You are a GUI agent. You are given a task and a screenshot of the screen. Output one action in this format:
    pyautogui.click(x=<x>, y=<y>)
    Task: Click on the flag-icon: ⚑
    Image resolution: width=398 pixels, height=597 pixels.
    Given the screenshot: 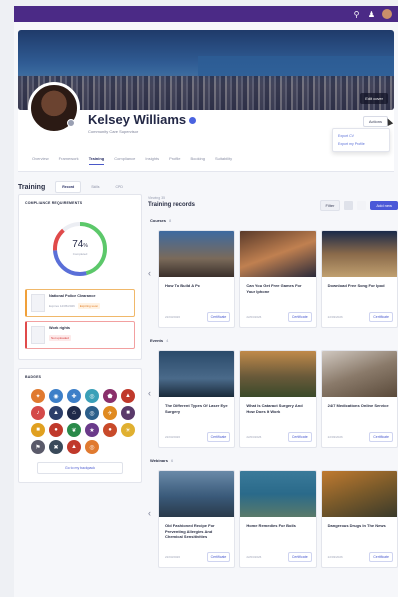 What is the action you would take?
    pyautogui.click(x=38, y=447)
    